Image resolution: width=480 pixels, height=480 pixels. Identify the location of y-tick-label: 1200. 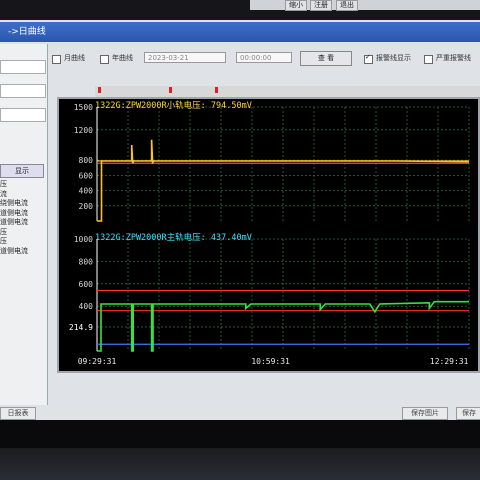
(83, 130).